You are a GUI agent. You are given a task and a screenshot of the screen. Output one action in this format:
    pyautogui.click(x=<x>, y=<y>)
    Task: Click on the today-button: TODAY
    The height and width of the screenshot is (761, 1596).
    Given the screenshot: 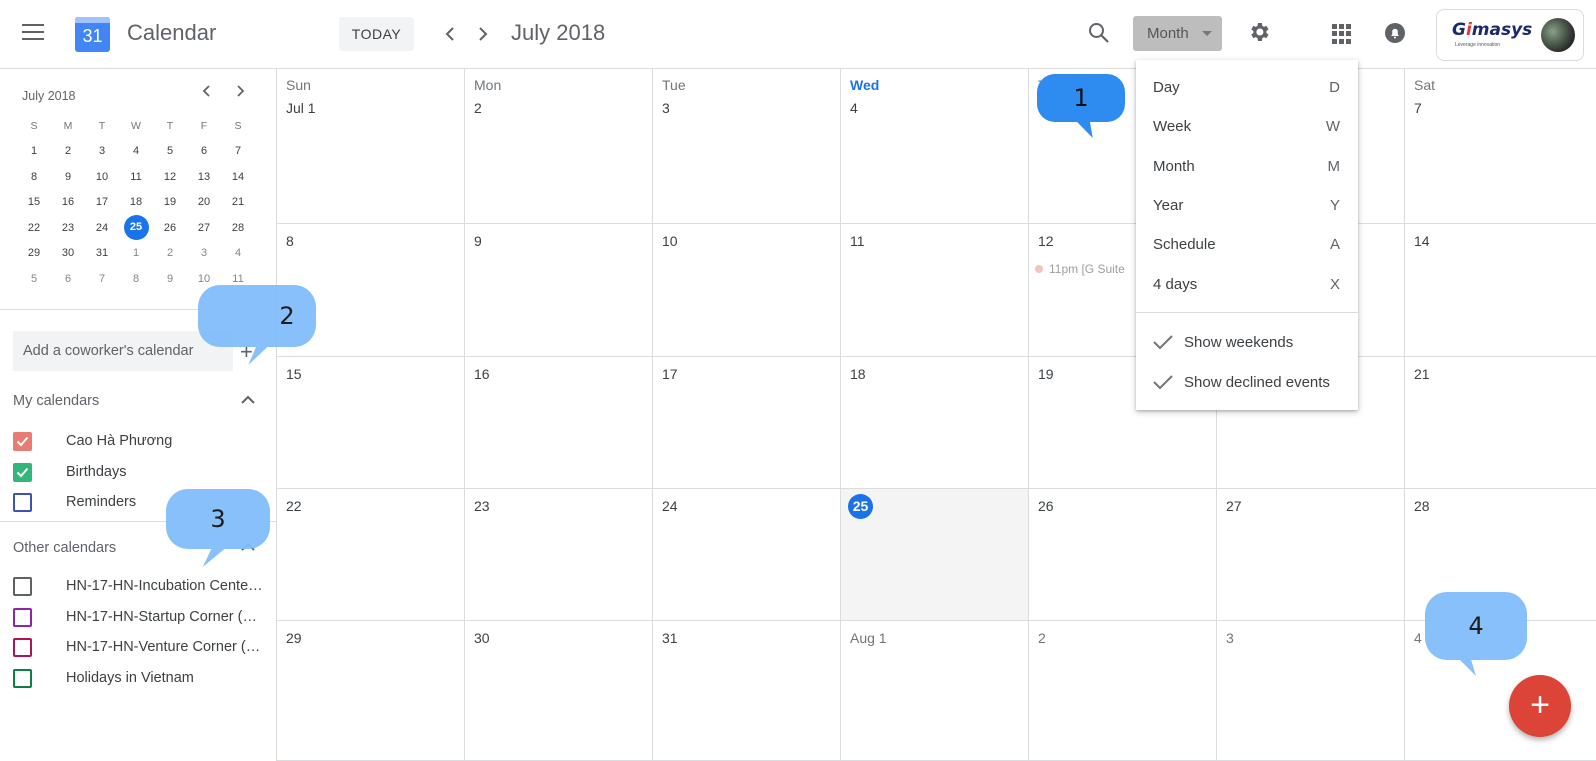 What is the action you would take?
    pyautogui.click(x=376, y=34)
    